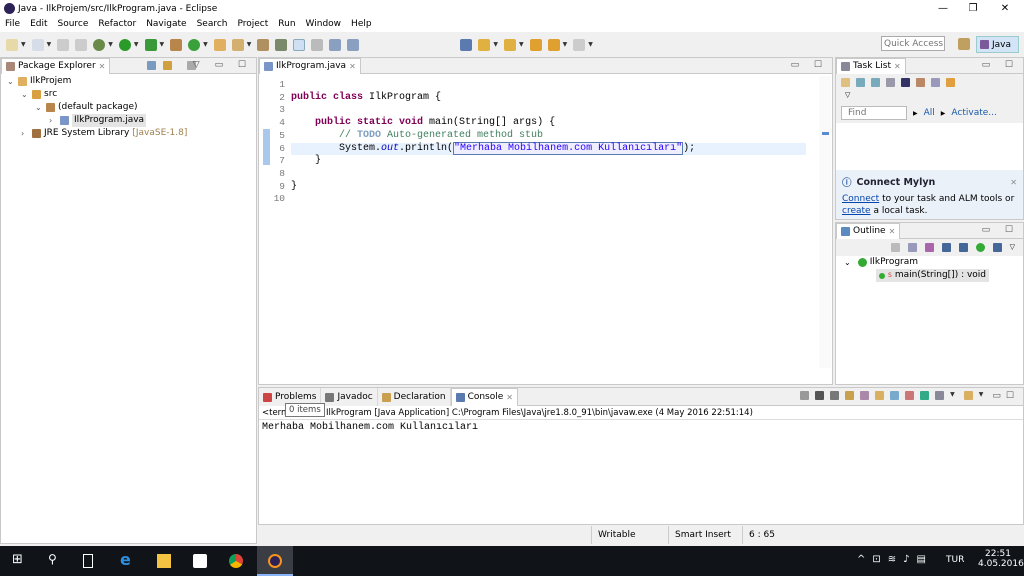  I want to click on hide-static-icon, so click(963, 247).